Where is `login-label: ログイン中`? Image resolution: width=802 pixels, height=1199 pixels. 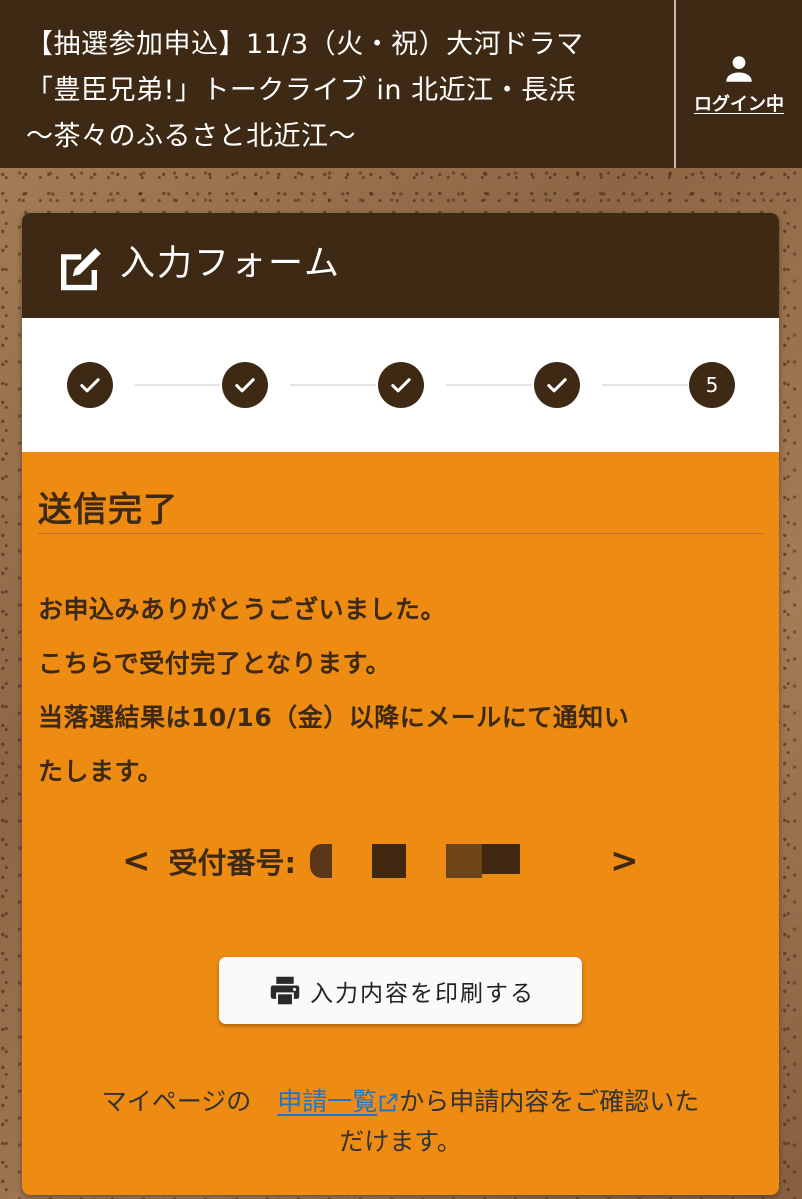 login-label: ログイン中 is located at coordinates (739, 104).